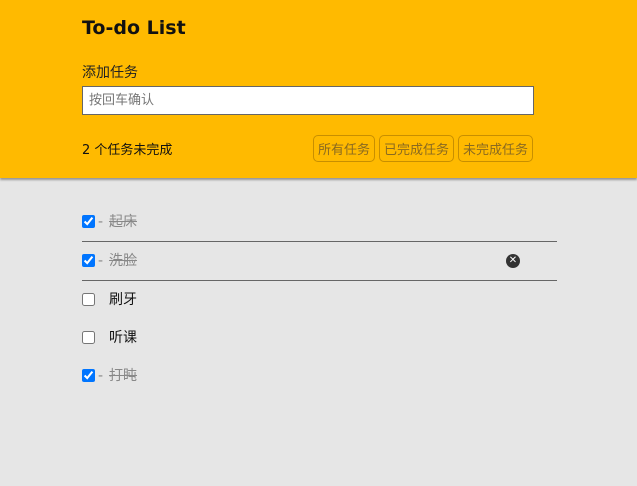 This screenshot has height=486, width=637. What do you see at coordinates (319, 338) in the screenshot?
I see `task-item: - 听课` at bounding box center [319, 338].